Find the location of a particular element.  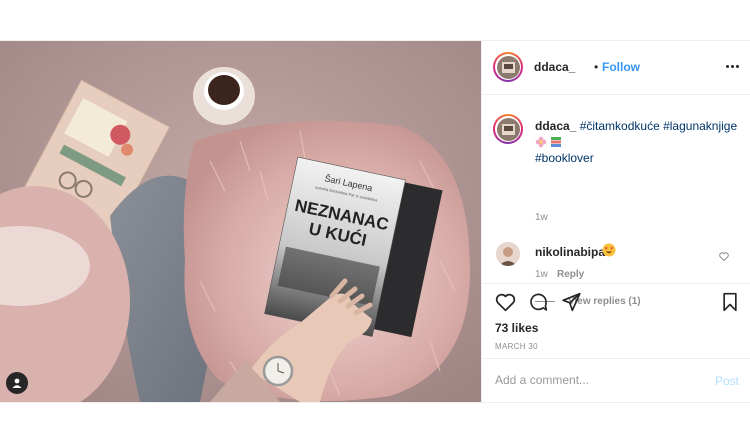

hashtag-lagunaknjige: #lagunaknjige is located at coordinates (700, 126).